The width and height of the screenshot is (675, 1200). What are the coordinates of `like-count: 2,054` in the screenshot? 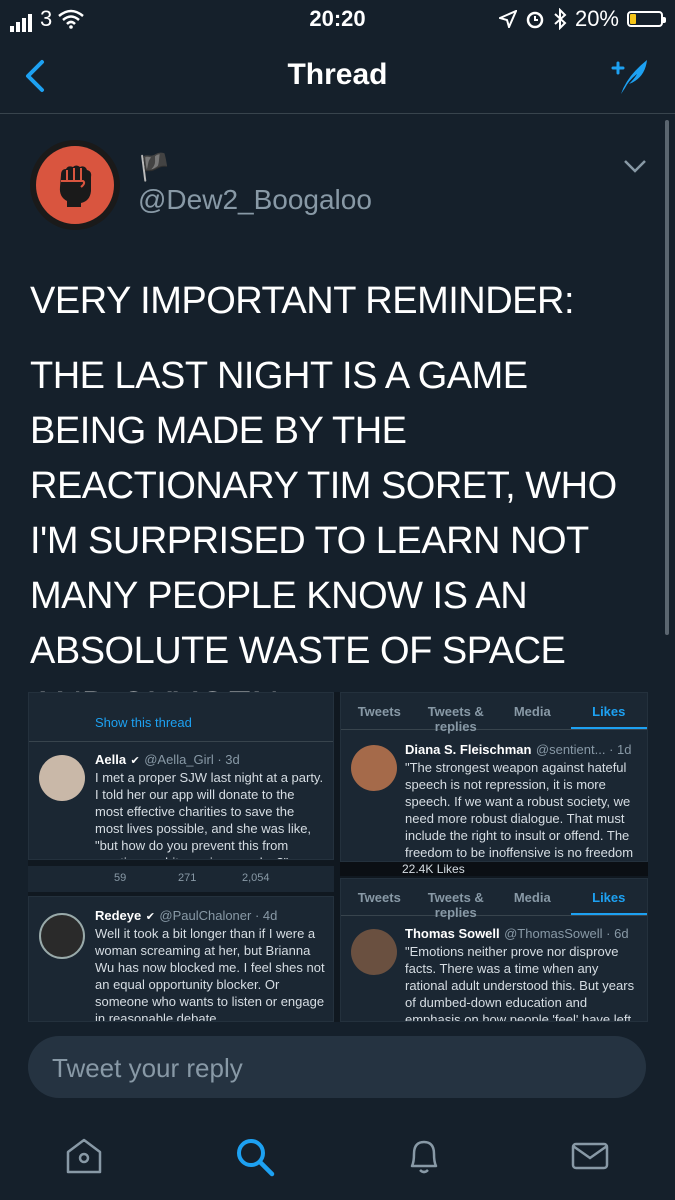 It's located at (256, 878).